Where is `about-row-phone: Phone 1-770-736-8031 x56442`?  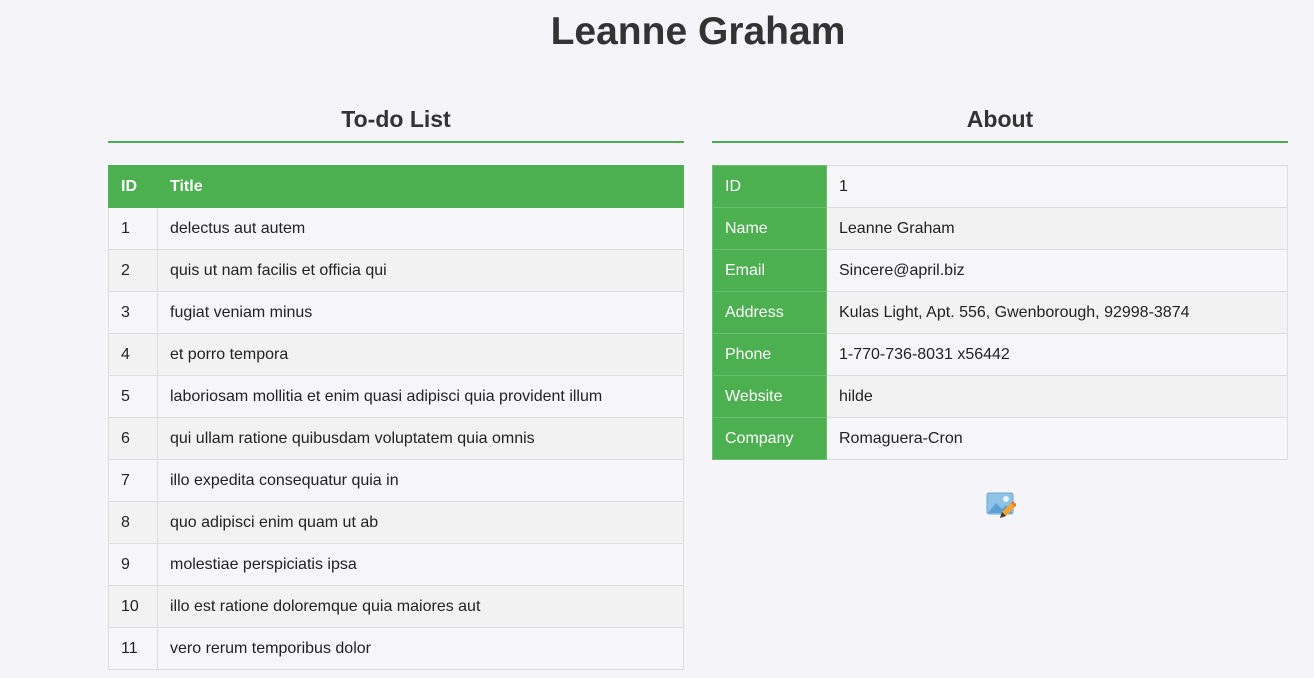
about-row-phone: Phone 1-770-736-8031 x56442 is located at coordinates (1000, 354).